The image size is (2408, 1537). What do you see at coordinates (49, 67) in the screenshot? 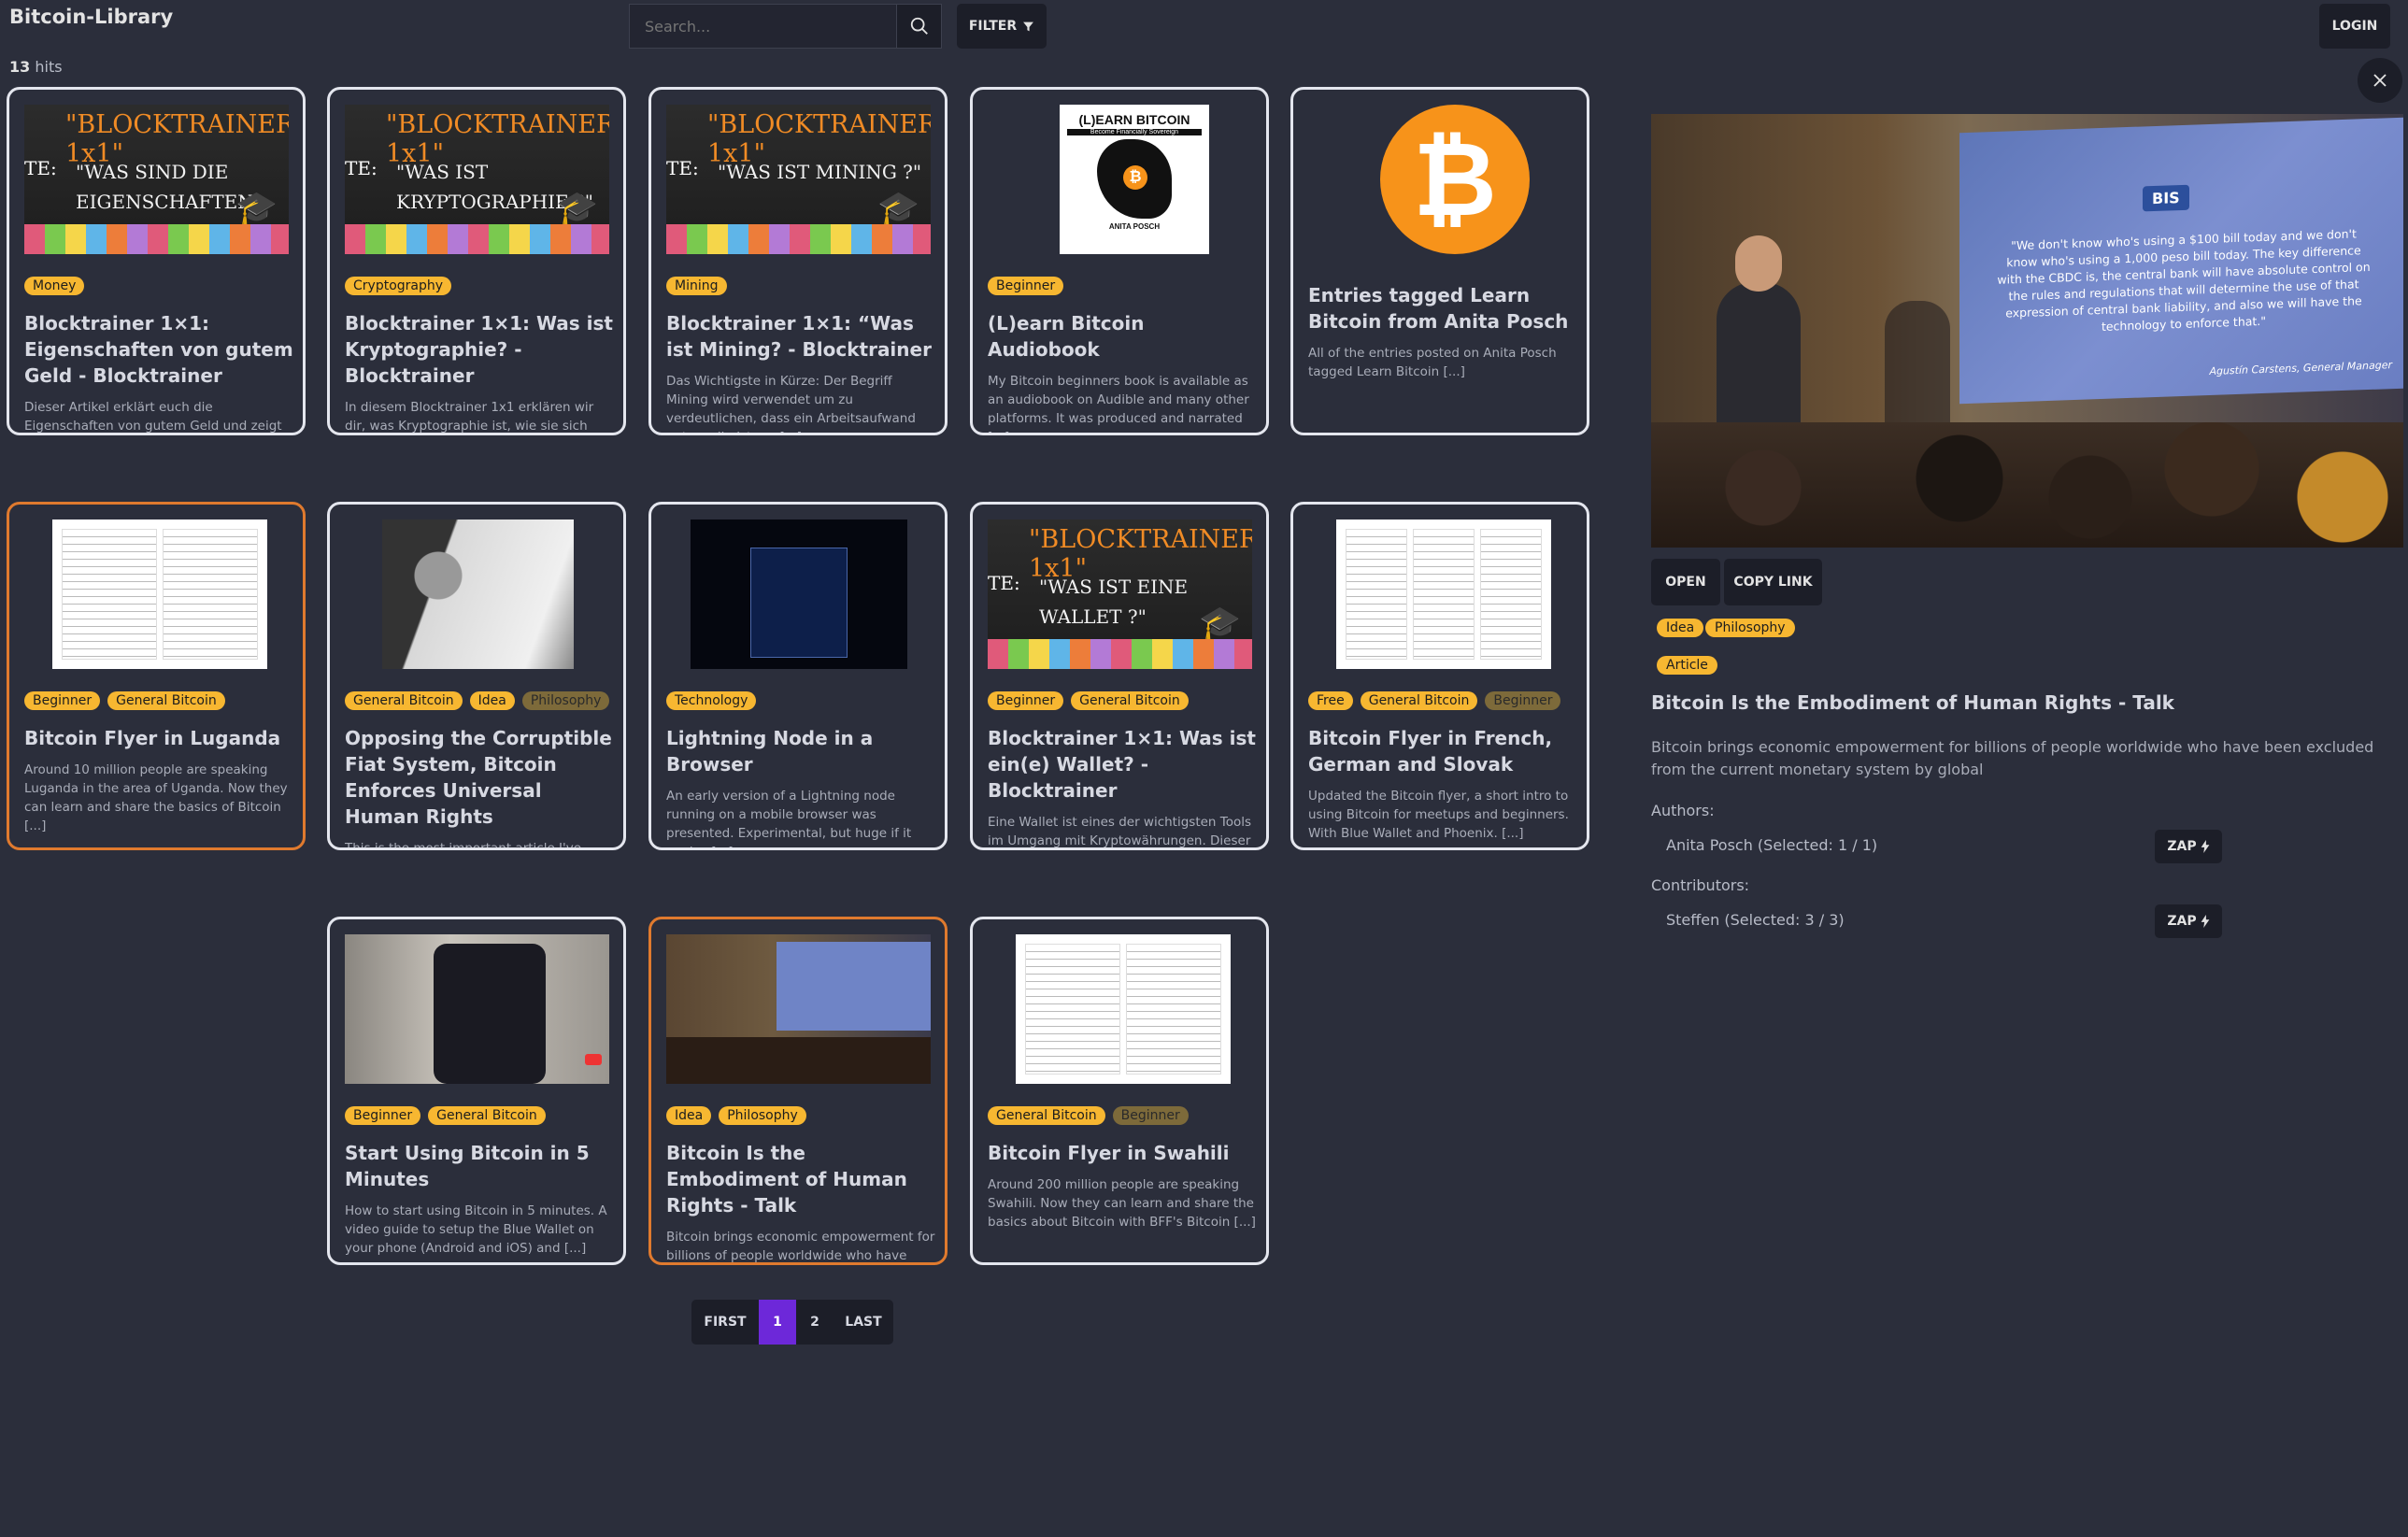
I see `hits-label: hits` at bounding box center [49, 67].